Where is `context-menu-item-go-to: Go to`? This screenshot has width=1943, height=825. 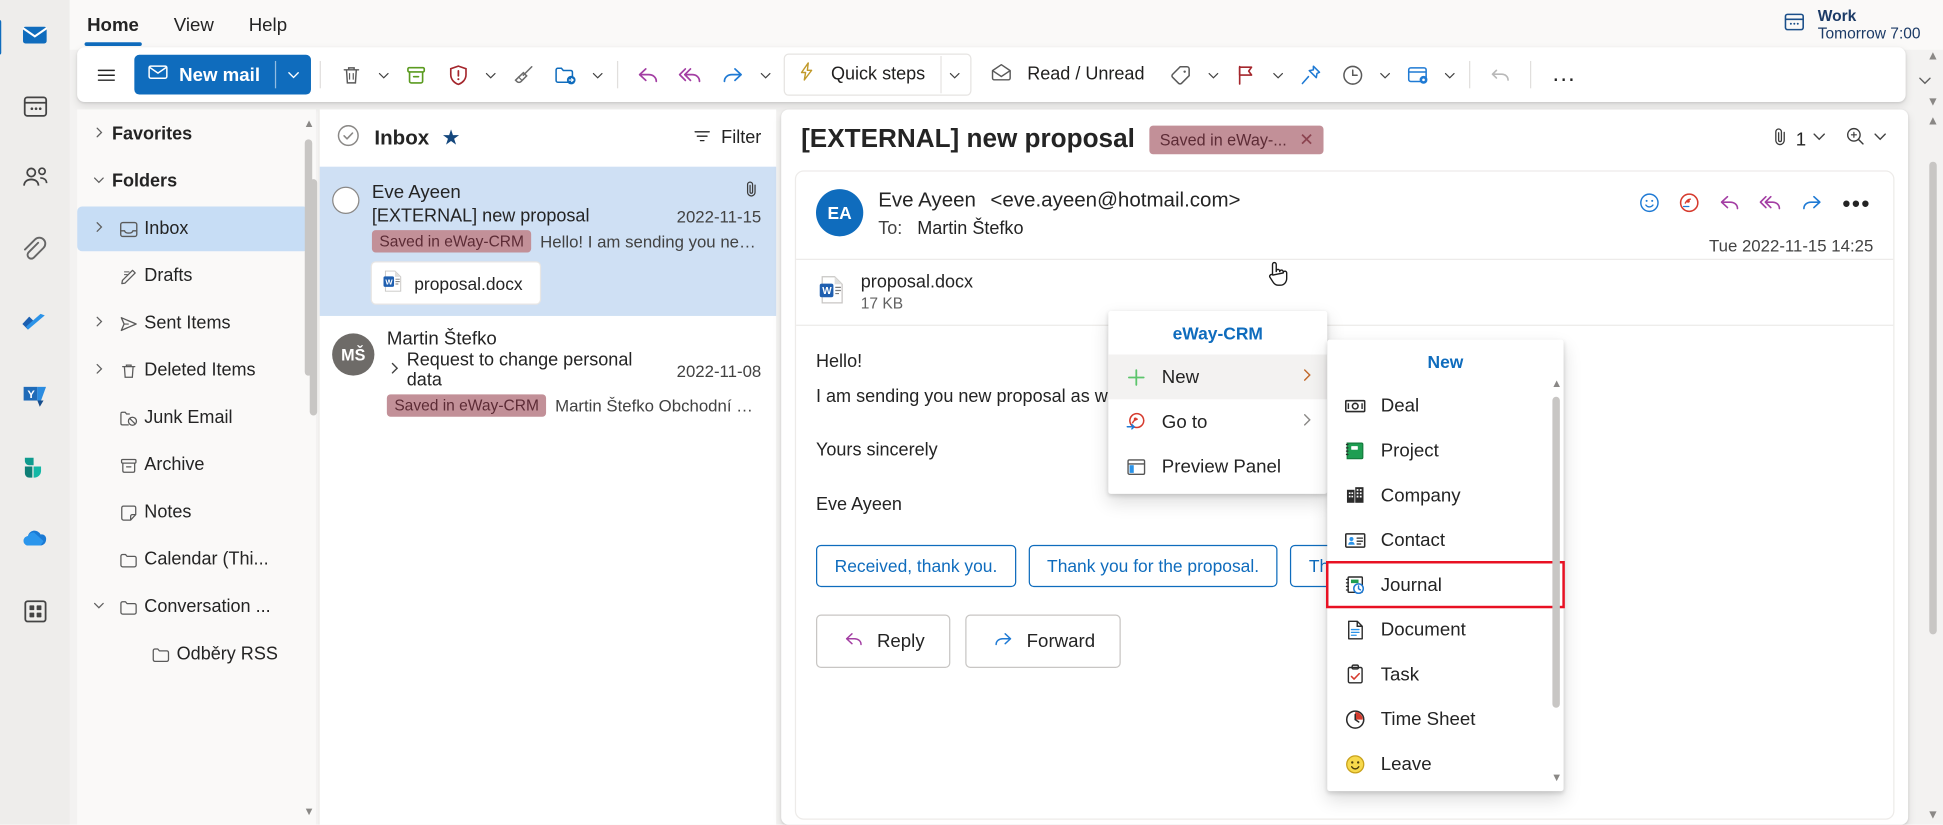 context-menu-item-go-to: Go to is located at coordinates (1217, 421).